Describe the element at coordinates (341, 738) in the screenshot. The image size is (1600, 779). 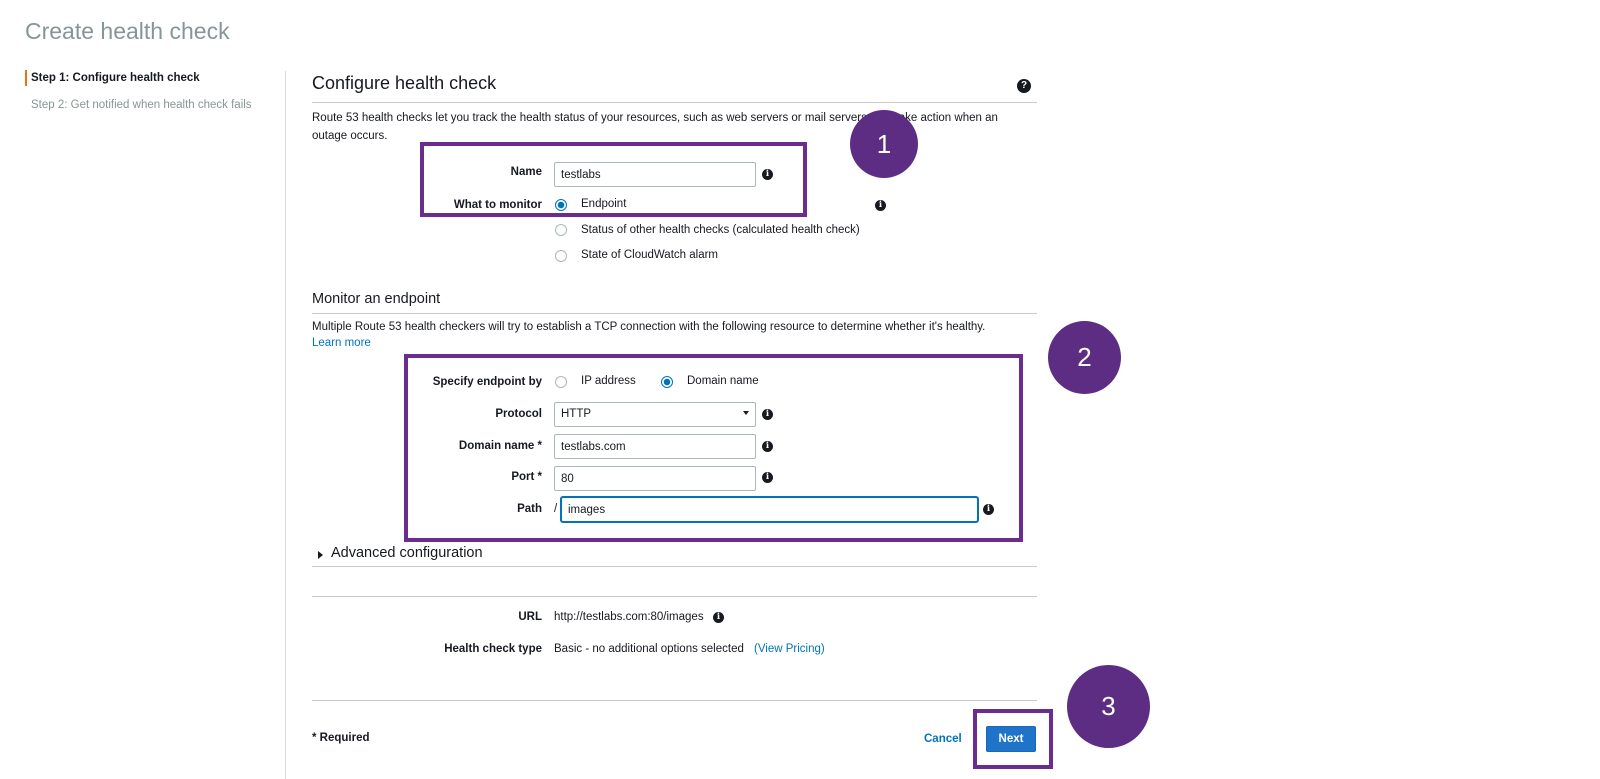
I see `required-note: * Required` at that location.